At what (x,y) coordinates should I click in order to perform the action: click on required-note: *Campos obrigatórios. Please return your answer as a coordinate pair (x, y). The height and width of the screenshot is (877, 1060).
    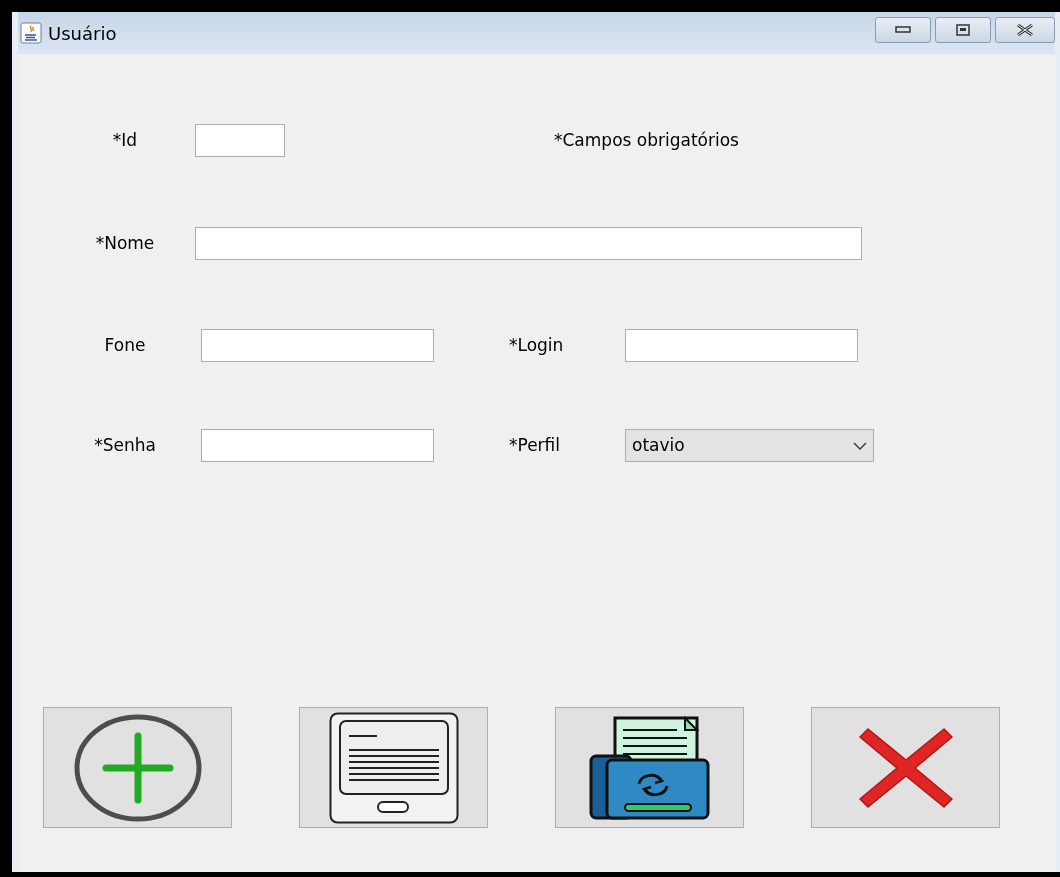
    Looking at the image, I should click on (646, 140).